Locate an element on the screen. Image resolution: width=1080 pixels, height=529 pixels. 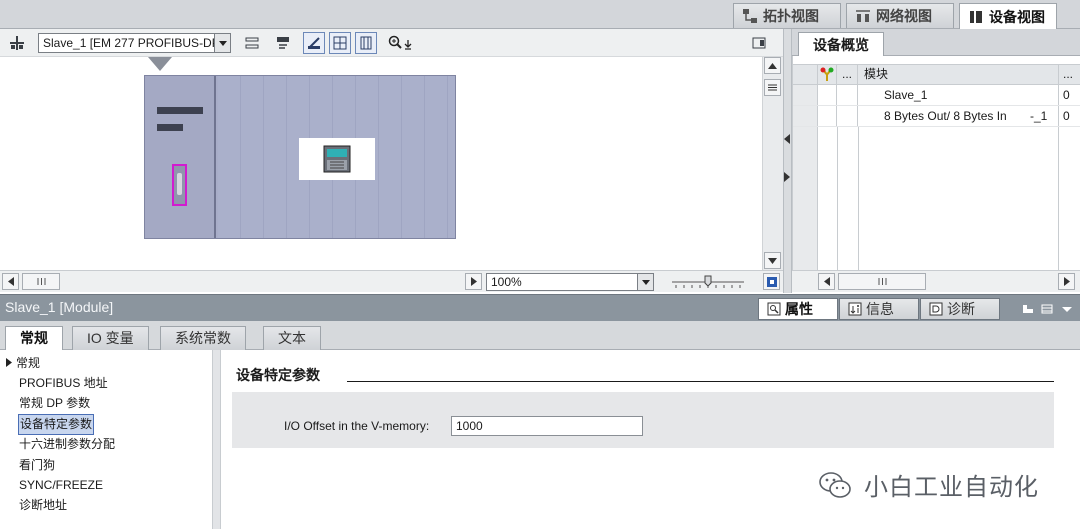
tab-topology-view: 拓扑视图 is located at coordinates (787, 15).